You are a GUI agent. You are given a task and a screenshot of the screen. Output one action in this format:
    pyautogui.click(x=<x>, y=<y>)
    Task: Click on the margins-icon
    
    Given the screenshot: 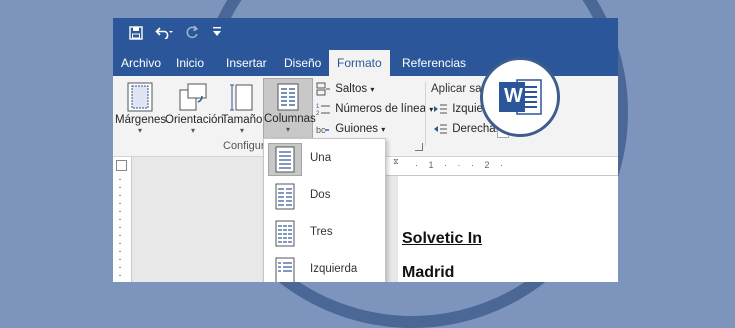 What is the action you would take?
    pyautogui.click(x=140, y=97)
    